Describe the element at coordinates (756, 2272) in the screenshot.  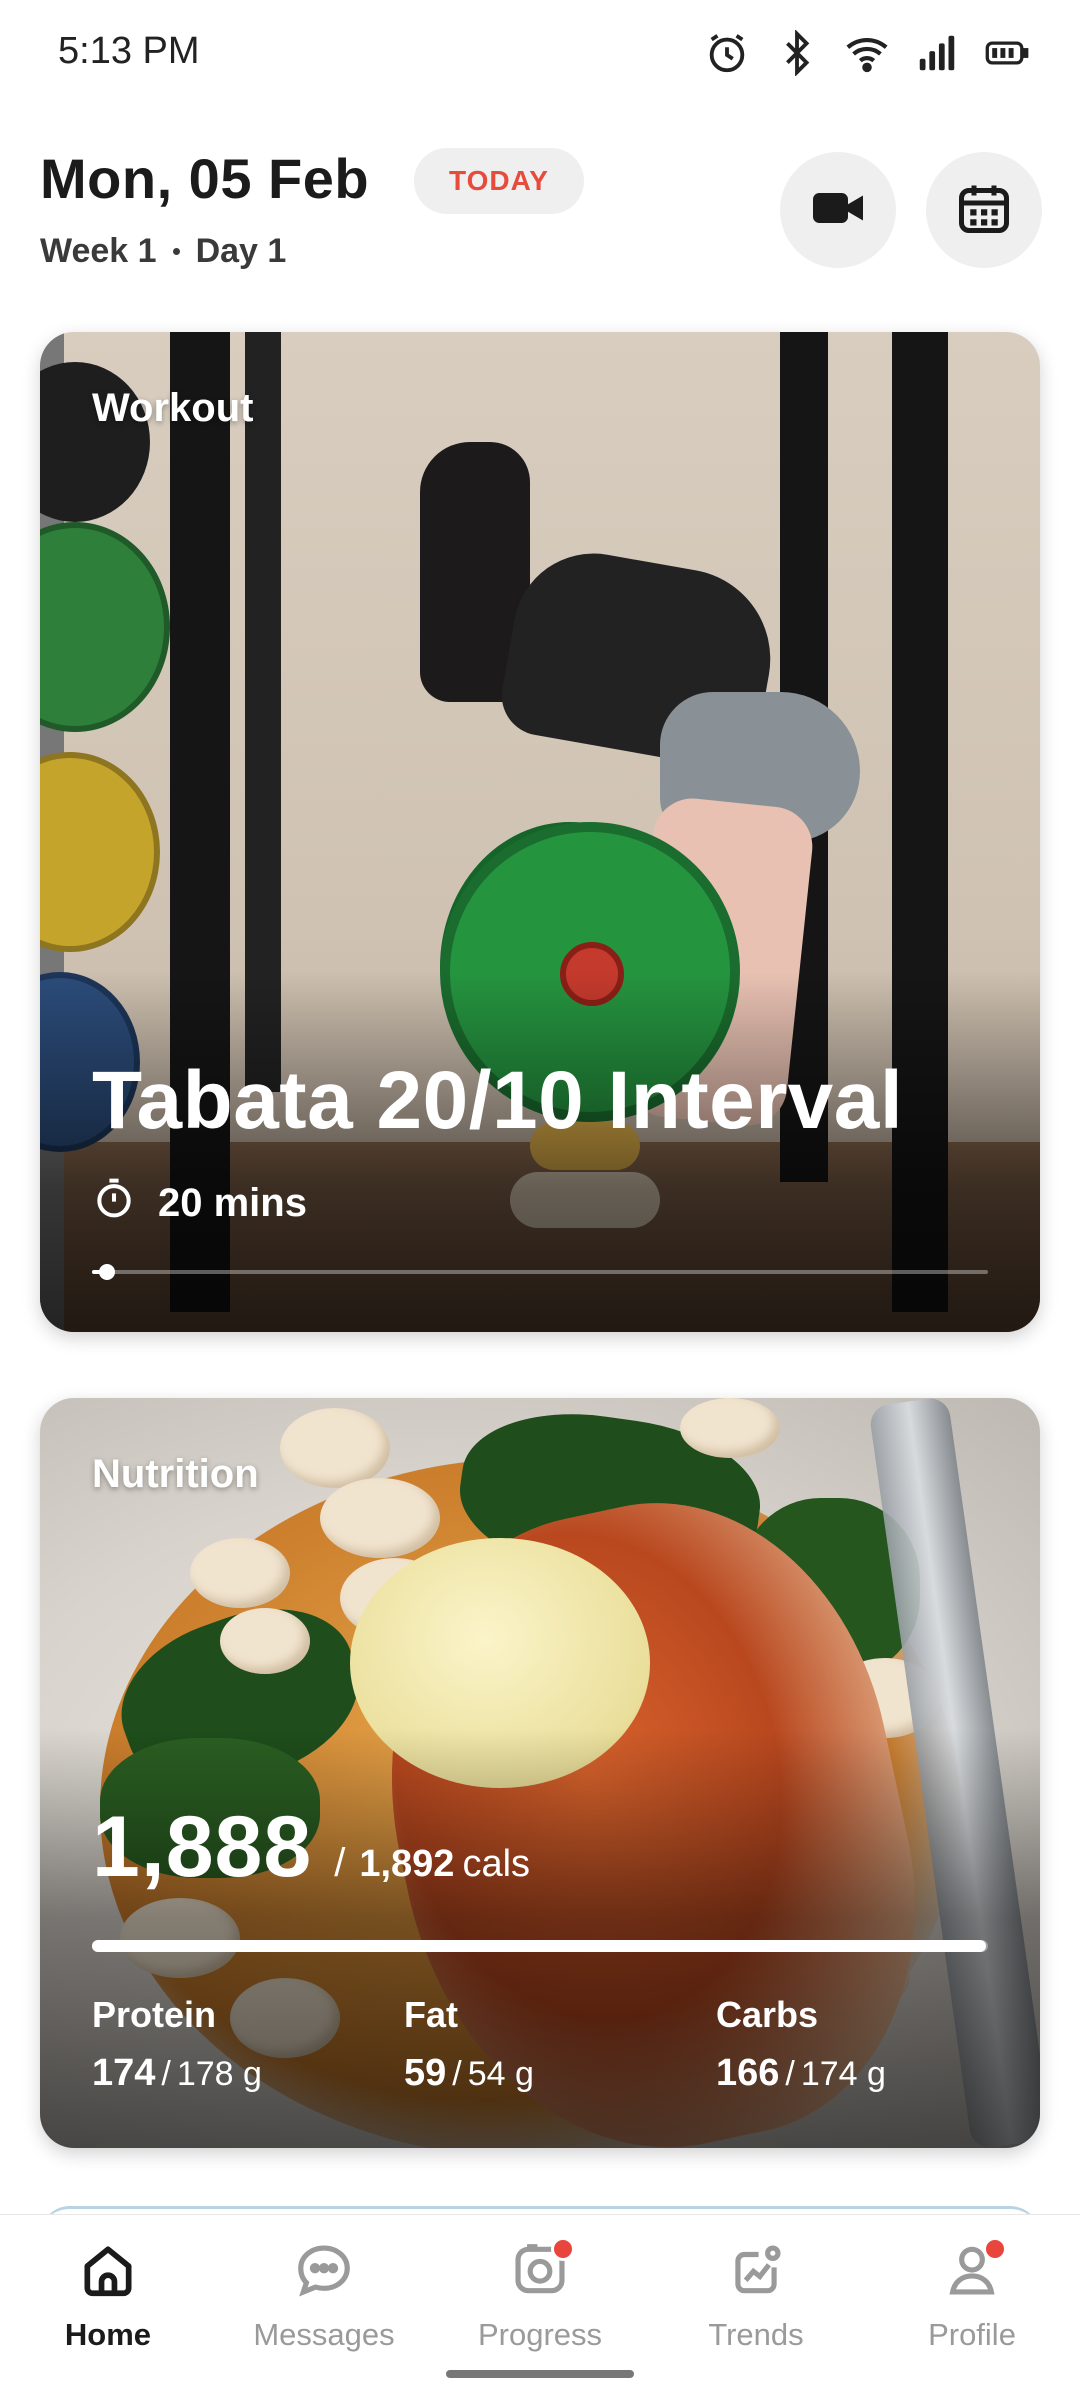
I see `trends-icon` at that location.